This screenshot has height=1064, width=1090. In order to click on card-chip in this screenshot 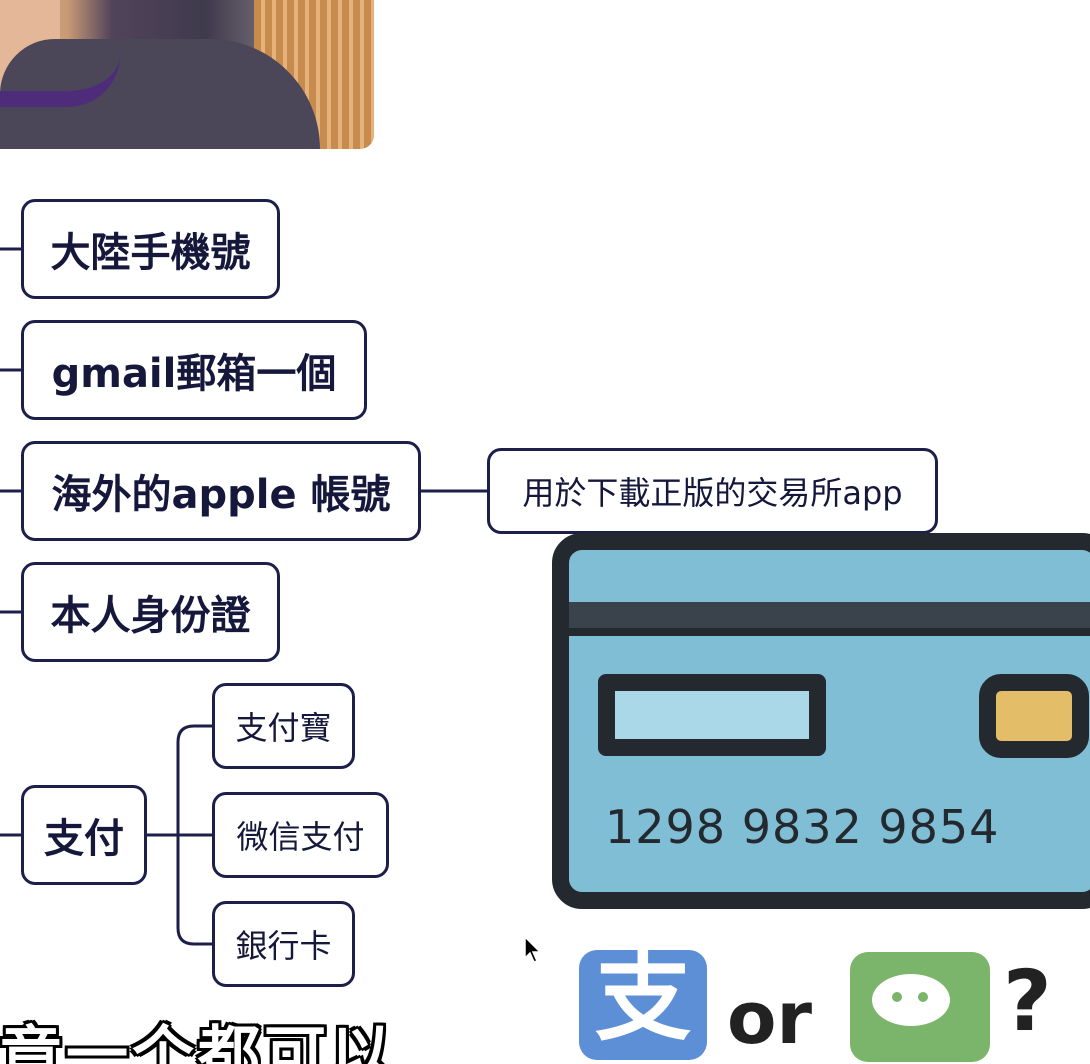, I will do `click(1034, 716)`.